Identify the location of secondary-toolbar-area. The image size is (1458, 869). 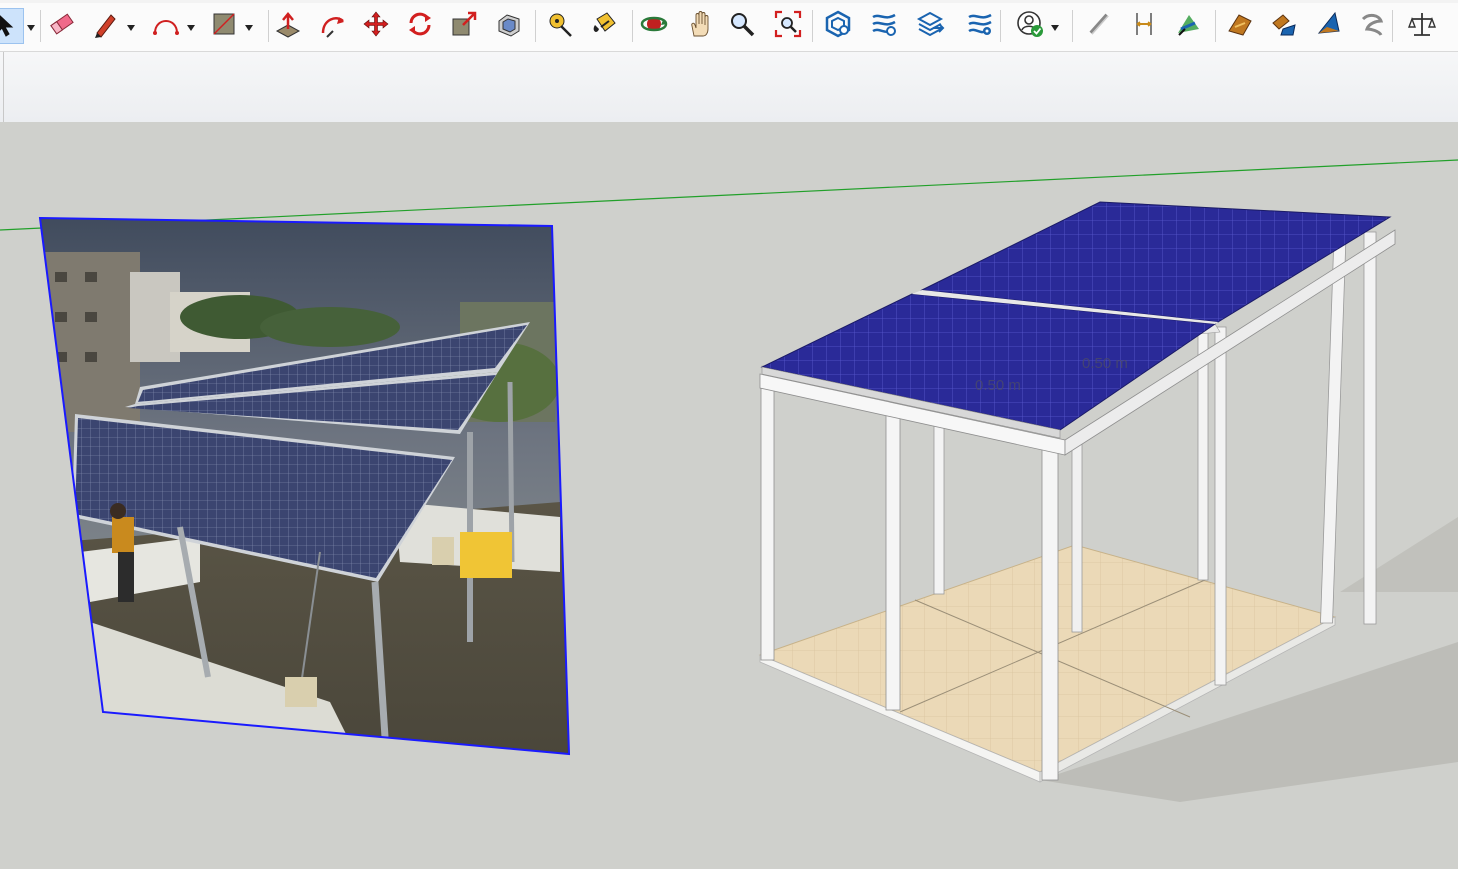
(729, 87).